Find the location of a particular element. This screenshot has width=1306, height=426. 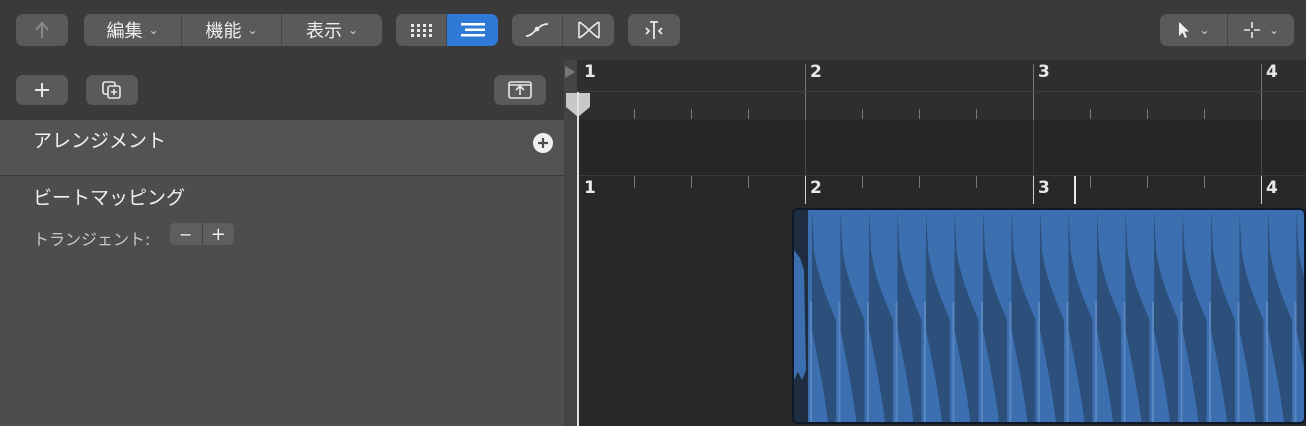

view-menu-label: 表示 is located at coordinates (323, 31).